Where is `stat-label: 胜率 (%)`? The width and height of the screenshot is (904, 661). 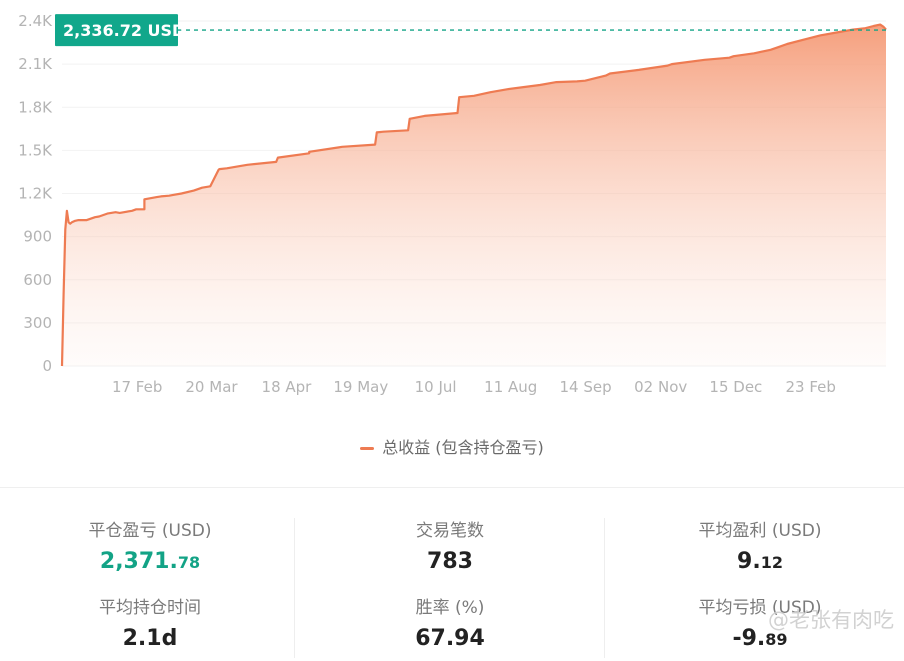 stat-label: 胜率 (%) is located at coordinates (450, 608).